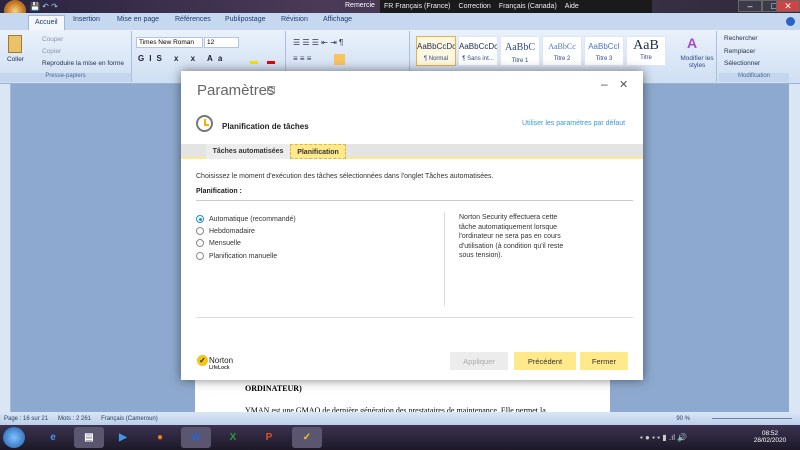  Describe the element at coordinates (51, 51) in the screenshot. I see `copy-button: Copier` at that location.